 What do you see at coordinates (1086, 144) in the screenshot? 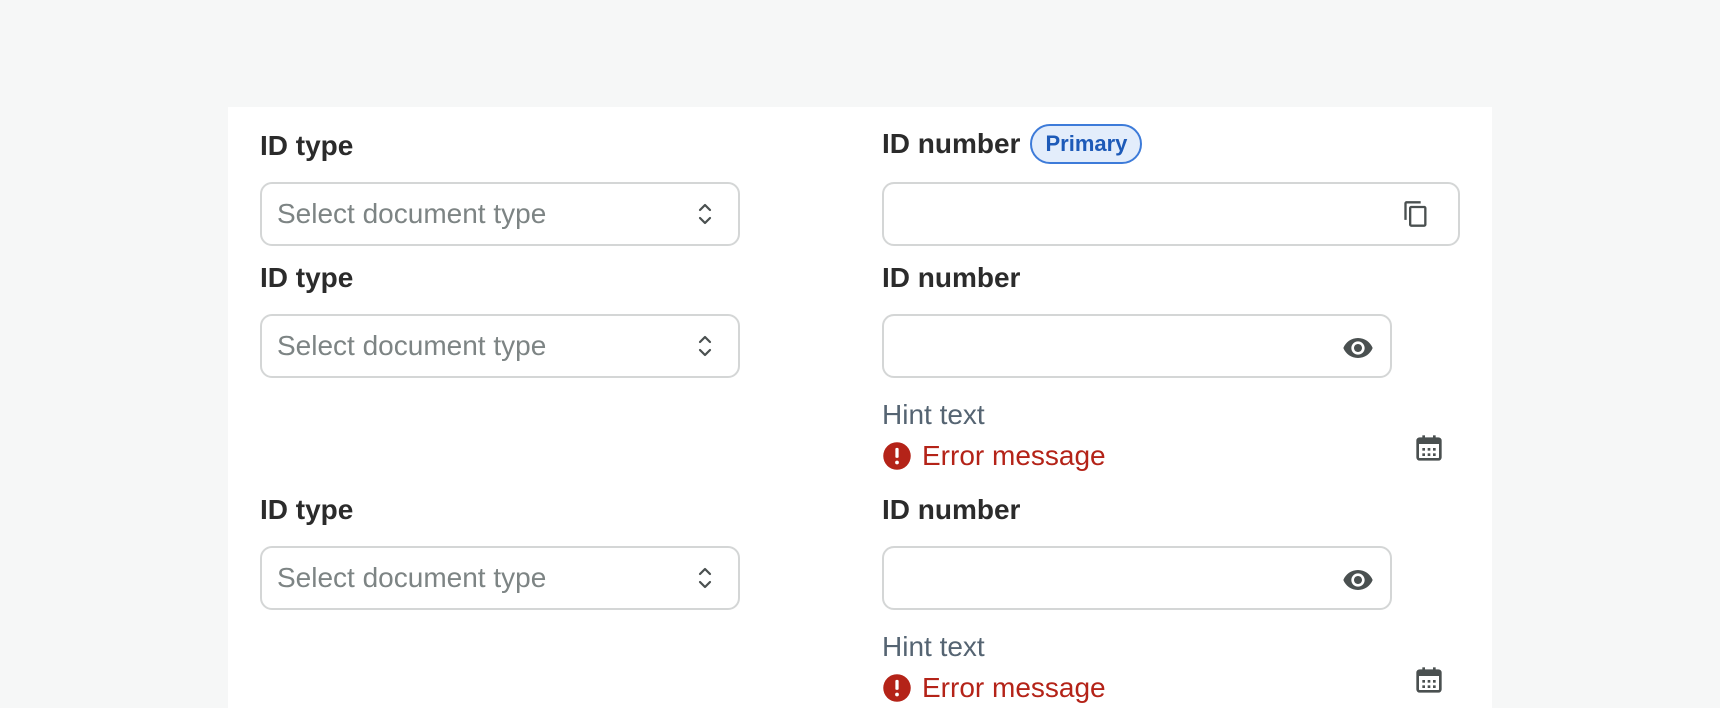
I see `primary-badge: Primary` at bounding box center [1086, 144].